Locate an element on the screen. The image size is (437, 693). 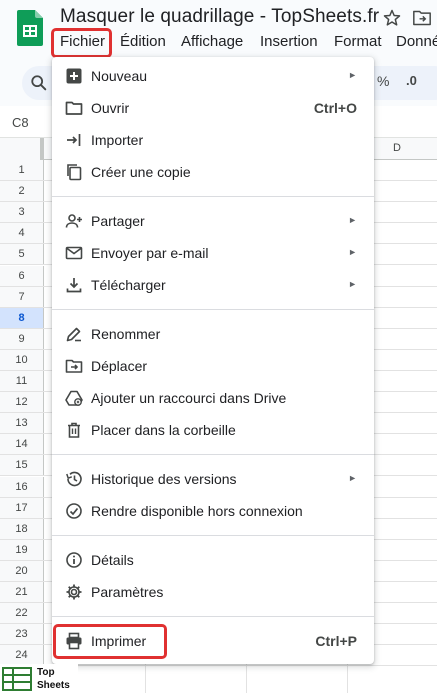
row-header: 16 is located at coordinates (22, 486).